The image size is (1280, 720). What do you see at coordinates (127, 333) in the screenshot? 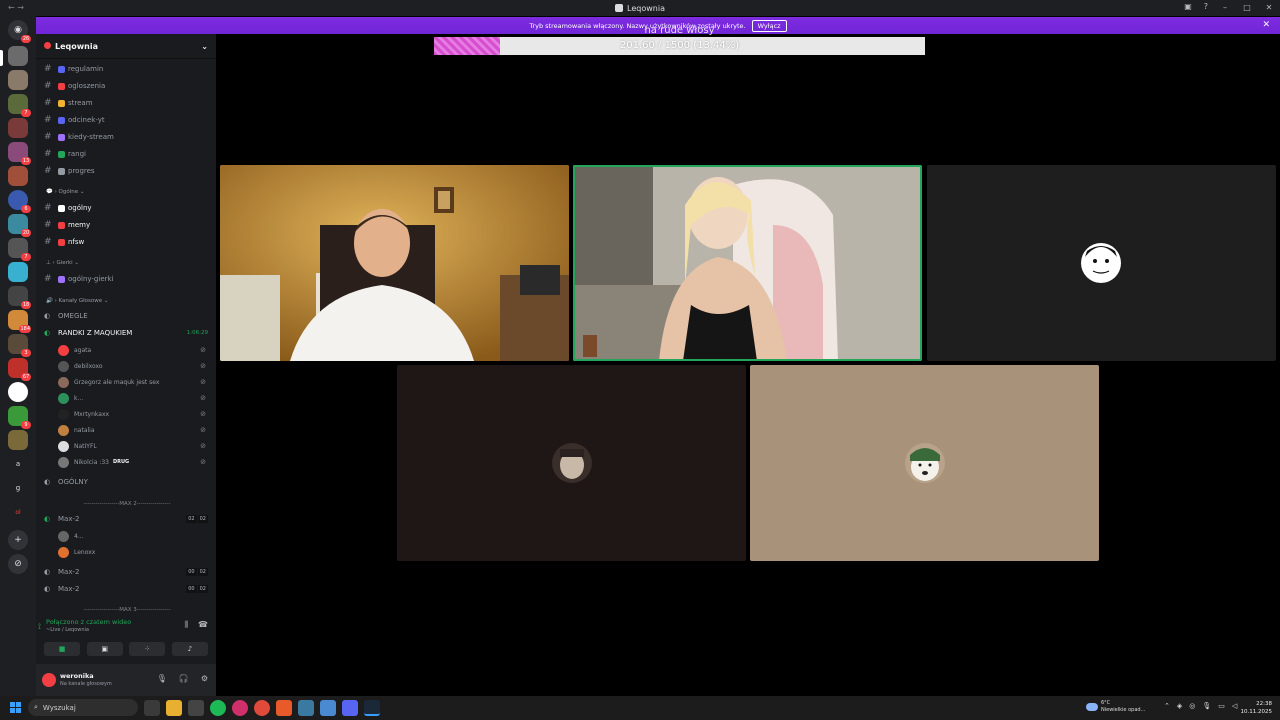
I see `voice-channel-randki: ◐ RANDKI Z MAQUKIEM 1:06:29` at bounding box center [127, 333].